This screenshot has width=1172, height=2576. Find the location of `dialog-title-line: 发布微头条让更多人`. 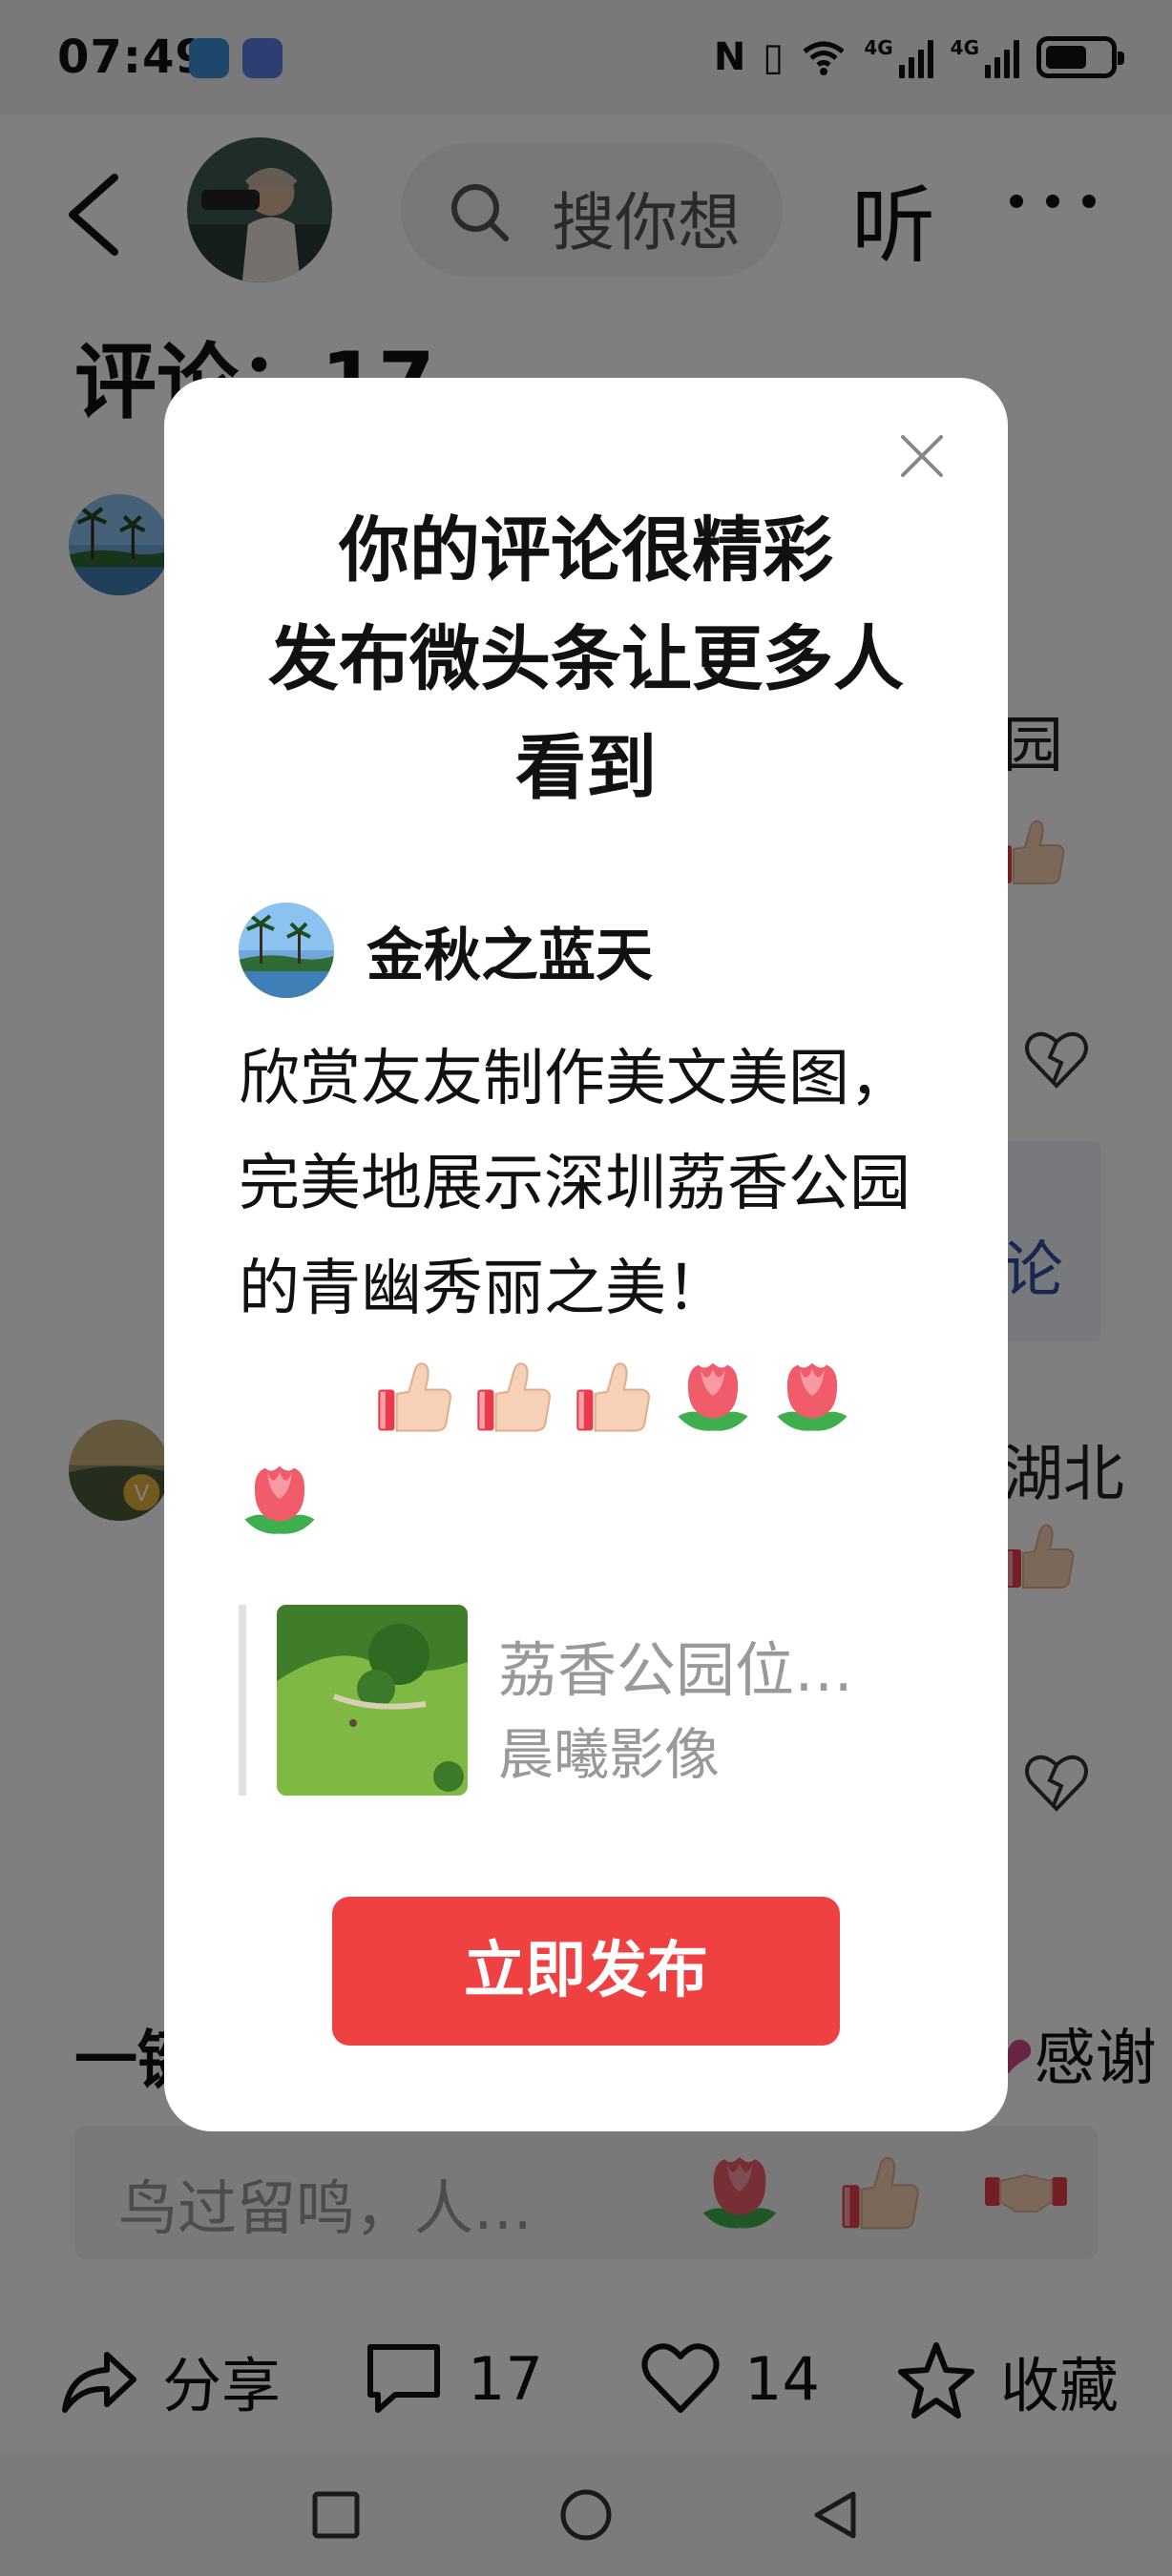

dialog-title-line: 发布微头条让更多人 is located at coordinates (586, 659).